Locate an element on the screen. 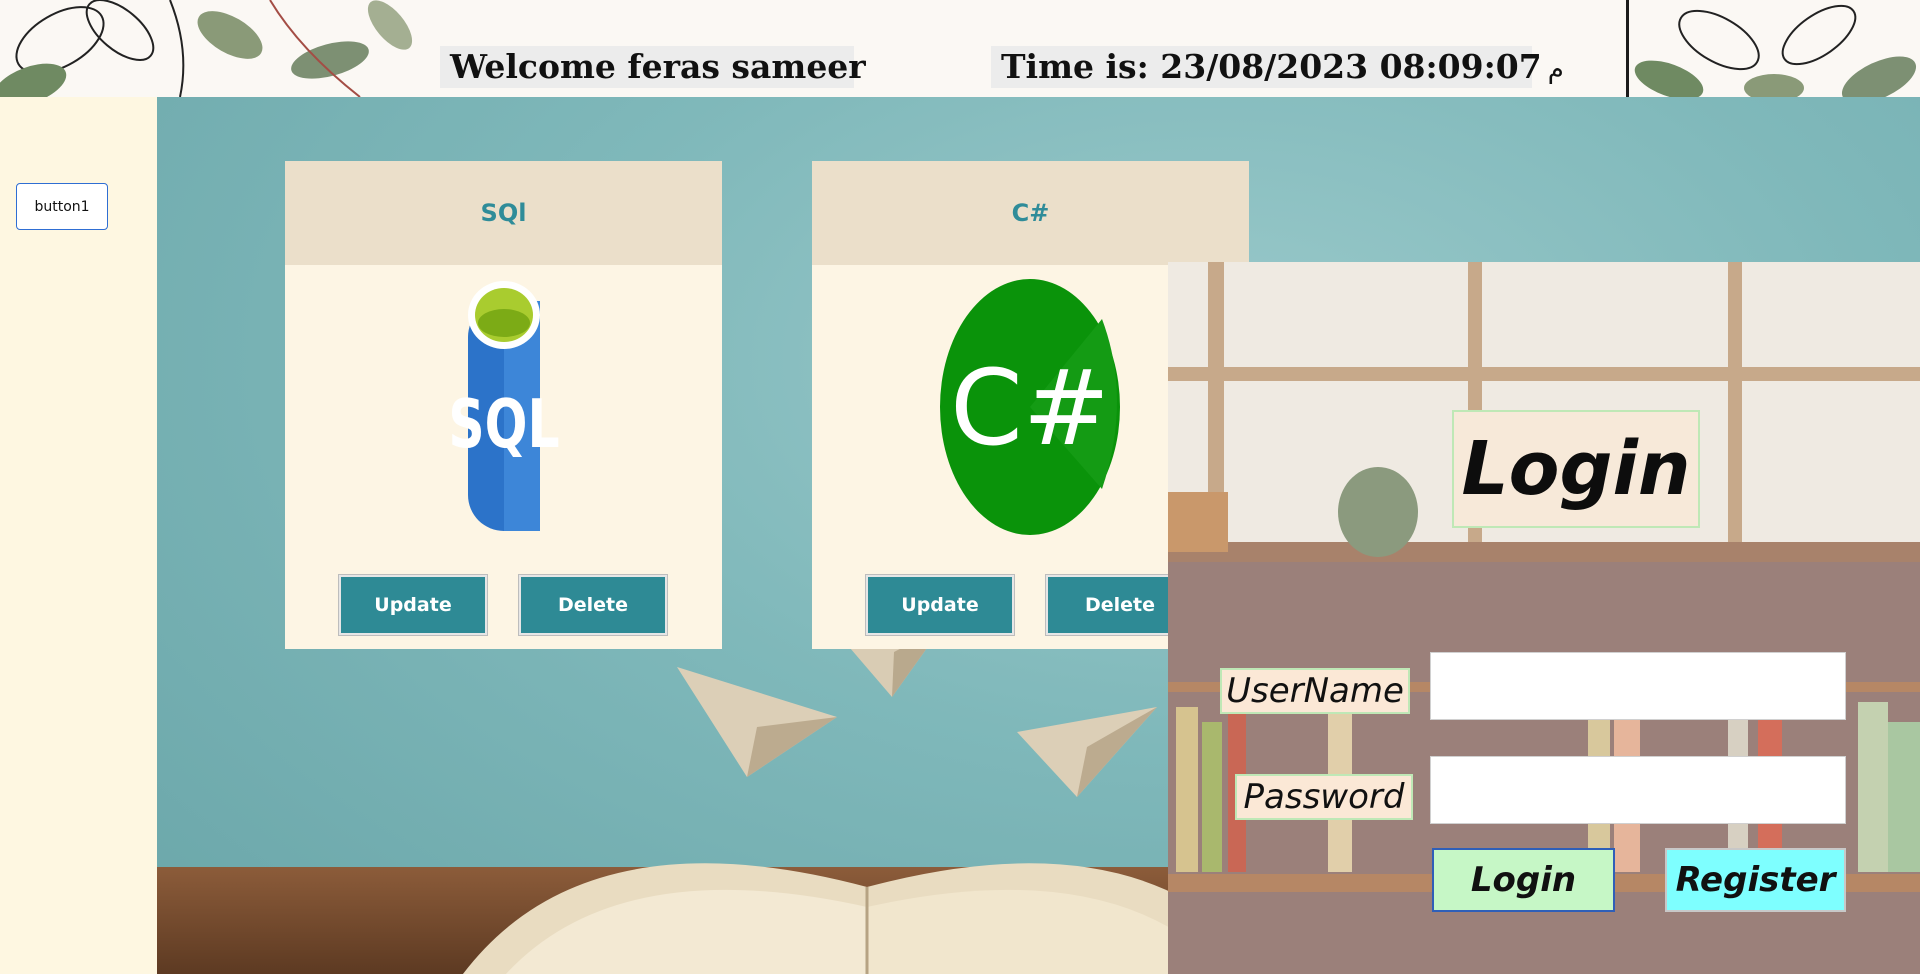 The image size is (1920, 974). open-book-decoration is located at coordinates (867, 918).